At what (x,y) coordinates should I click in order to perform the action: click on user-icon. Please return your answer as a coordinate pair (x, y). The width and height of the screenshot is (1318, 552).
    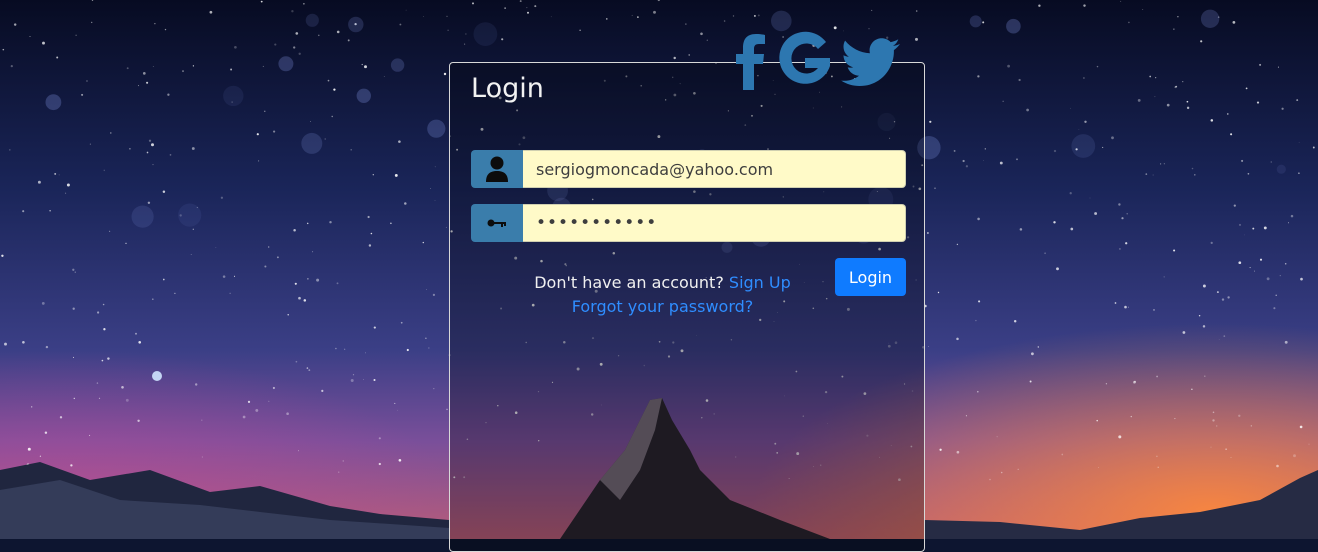
    Looking at the image, I should click on (497, 169).